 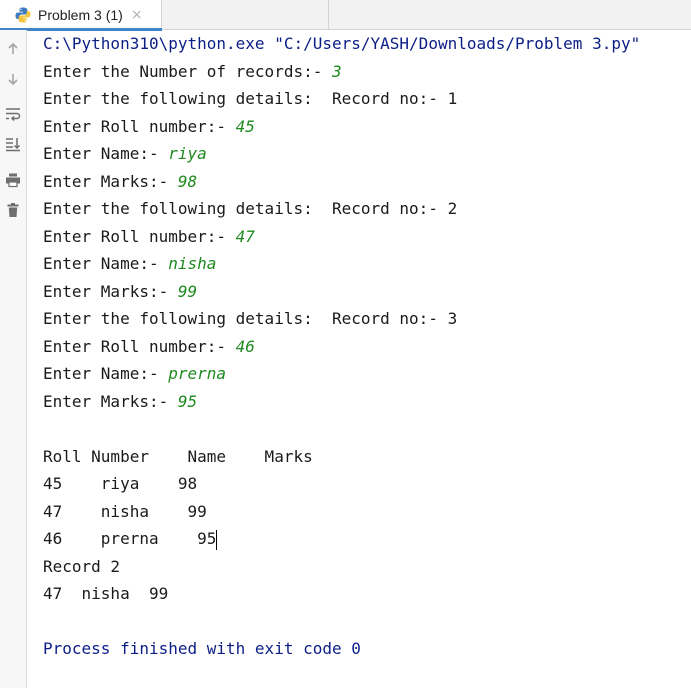 What do you see at coordinates (192, 263) in the screenshot?
I see `user-input: nisha` at bounding box center [192, 263].